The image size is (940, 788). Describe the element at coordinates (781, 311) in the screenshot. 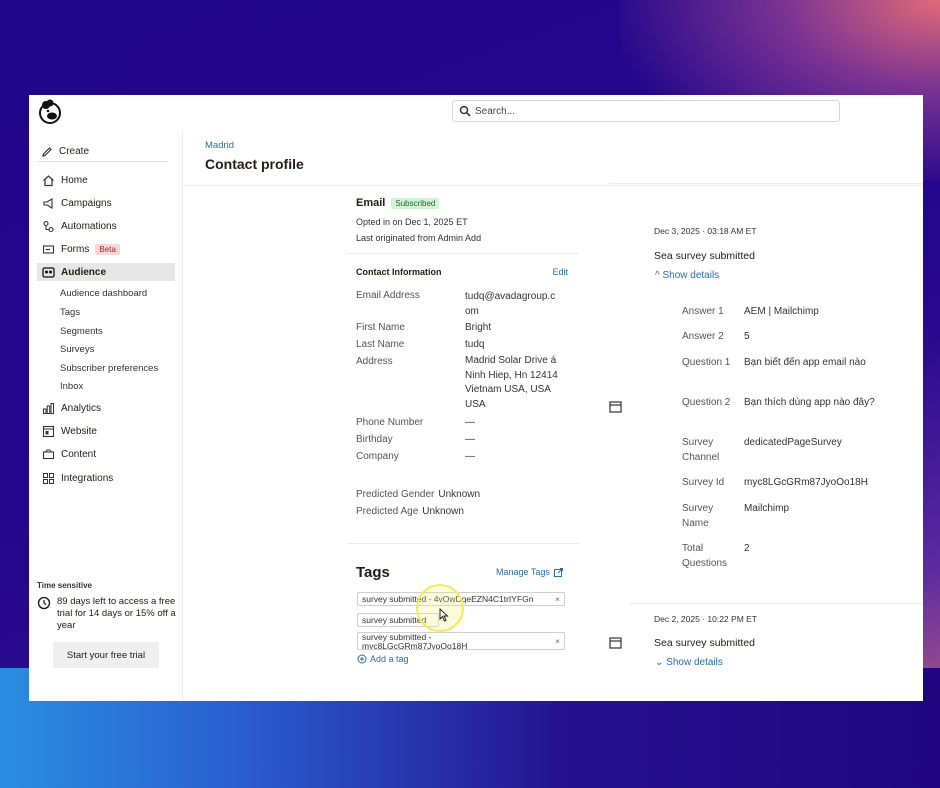

I see `detail-value: AEM | Mailchimp` at that location.